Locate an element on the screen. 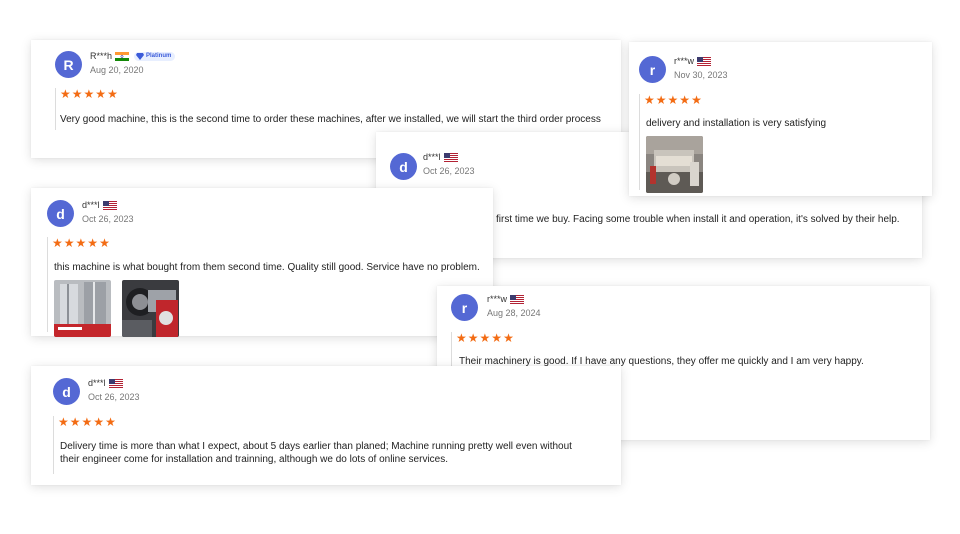 This screenshot has height=534, width=960. india-flag-icon is located at coordinates (122, 56).